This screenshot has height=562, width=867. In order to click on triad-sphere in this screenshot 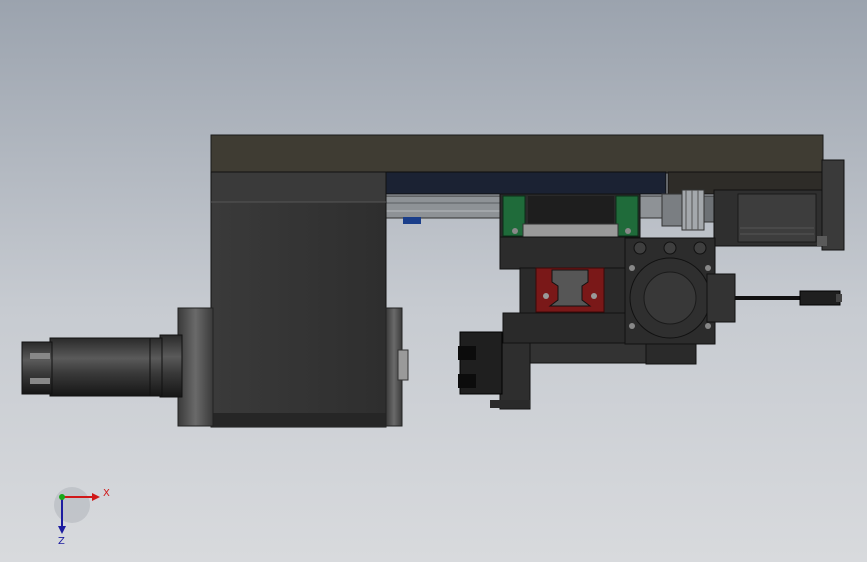, I will do `click(72, 505)`.